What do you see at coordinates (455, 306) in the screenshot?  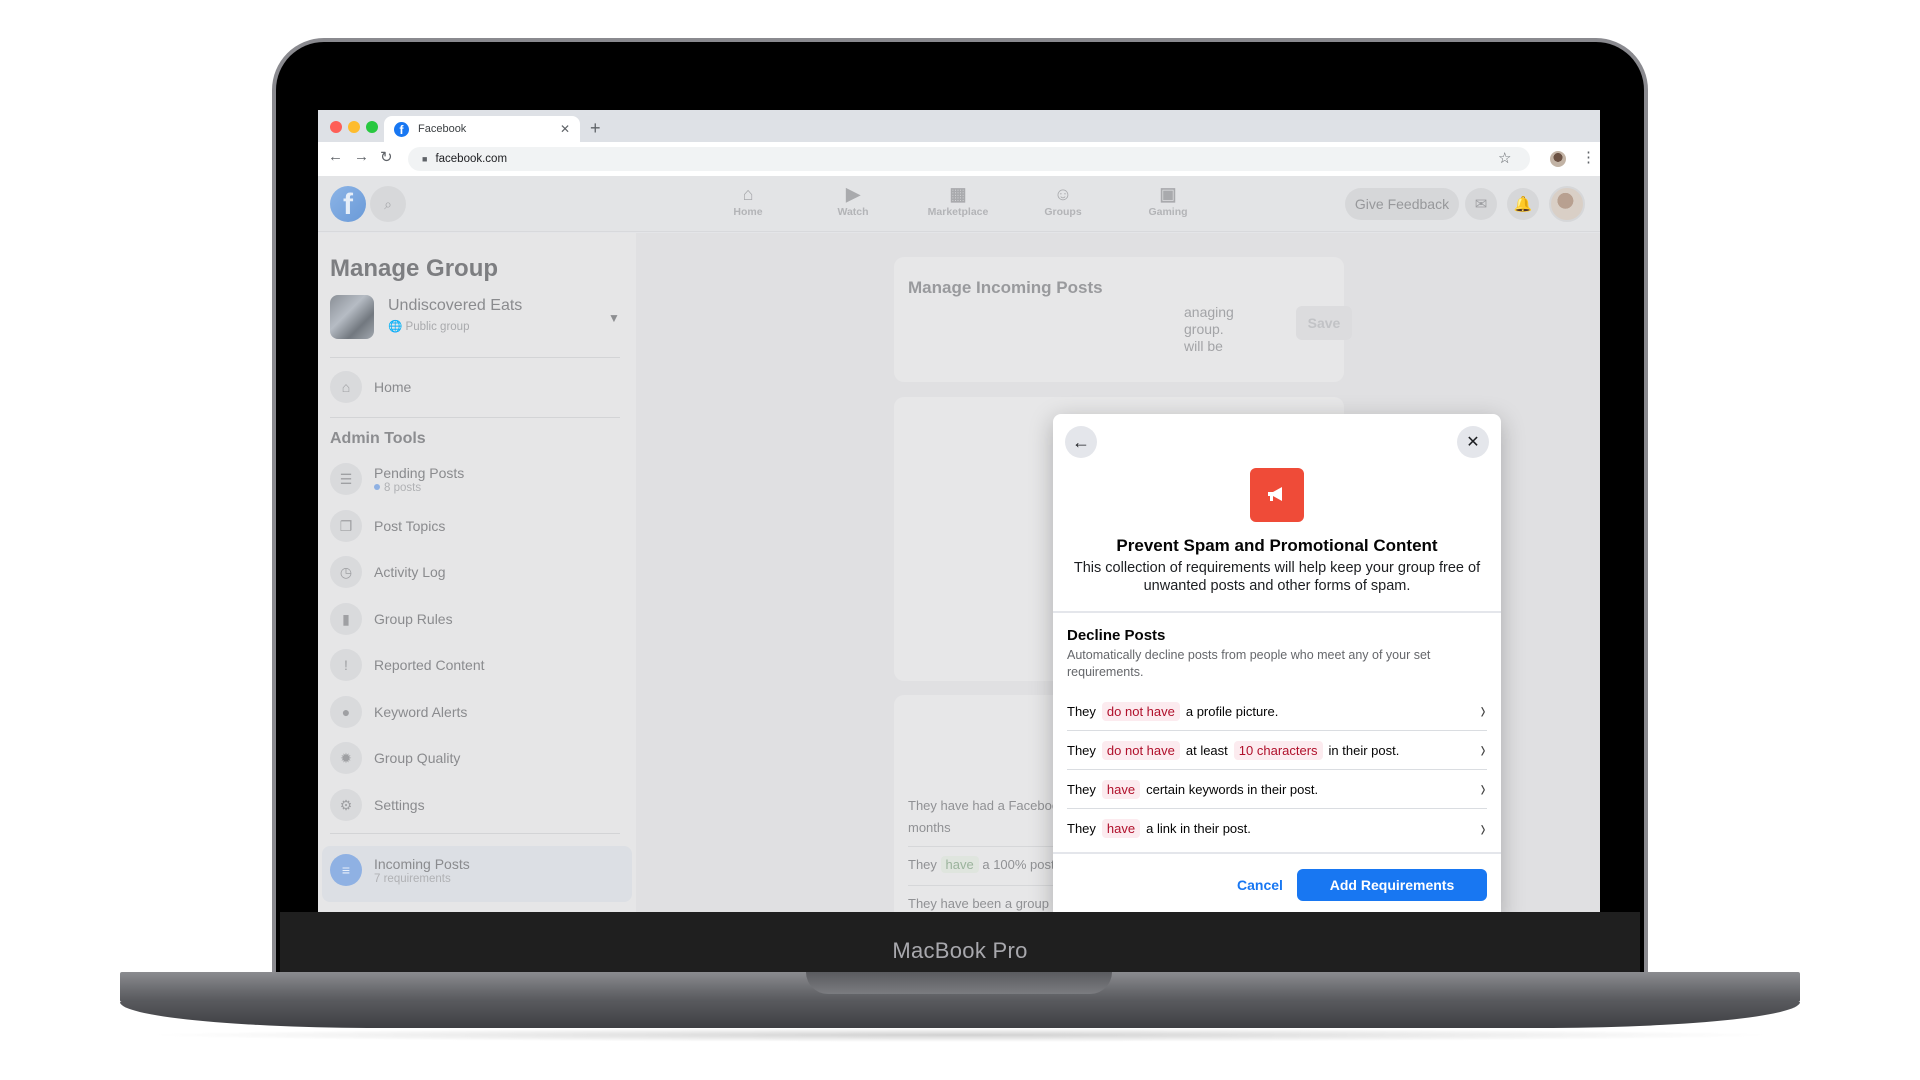 I see `group-name: Undiscovered Eats` at bounding box center [455, 306].